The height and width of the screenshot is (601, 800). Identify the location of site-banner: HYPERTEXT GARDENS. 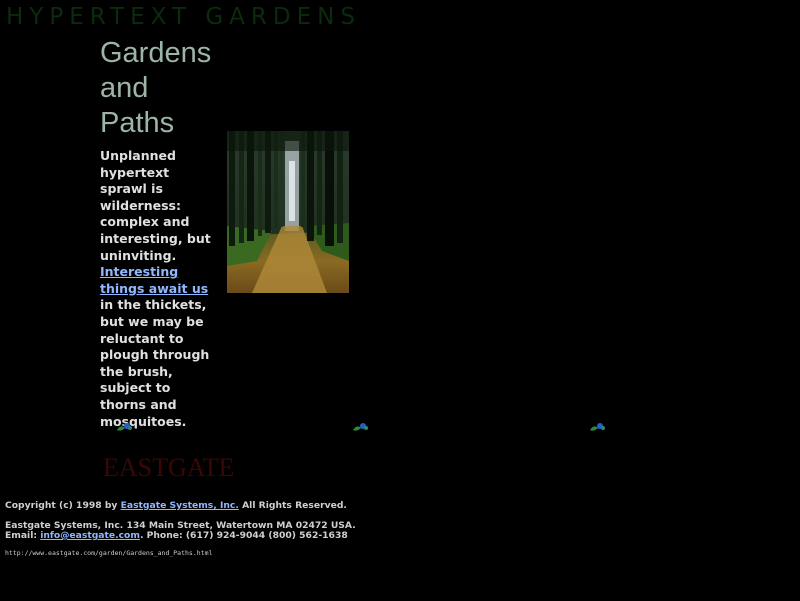
(183, 17).